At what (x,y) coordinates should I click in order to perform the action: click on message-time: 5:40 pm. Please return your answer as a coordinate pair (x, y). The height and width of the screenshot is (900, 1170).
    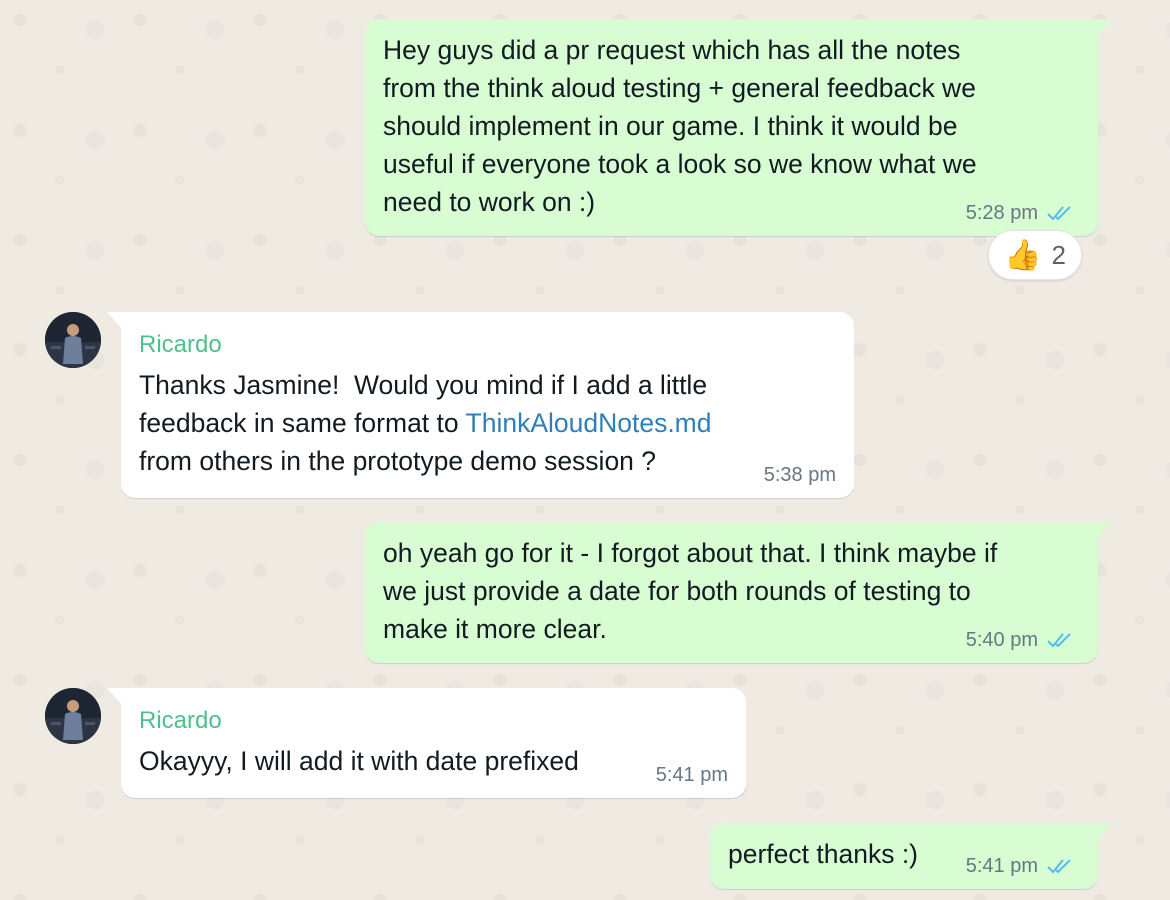
    Looking at the image, I should click on (1001, 640).